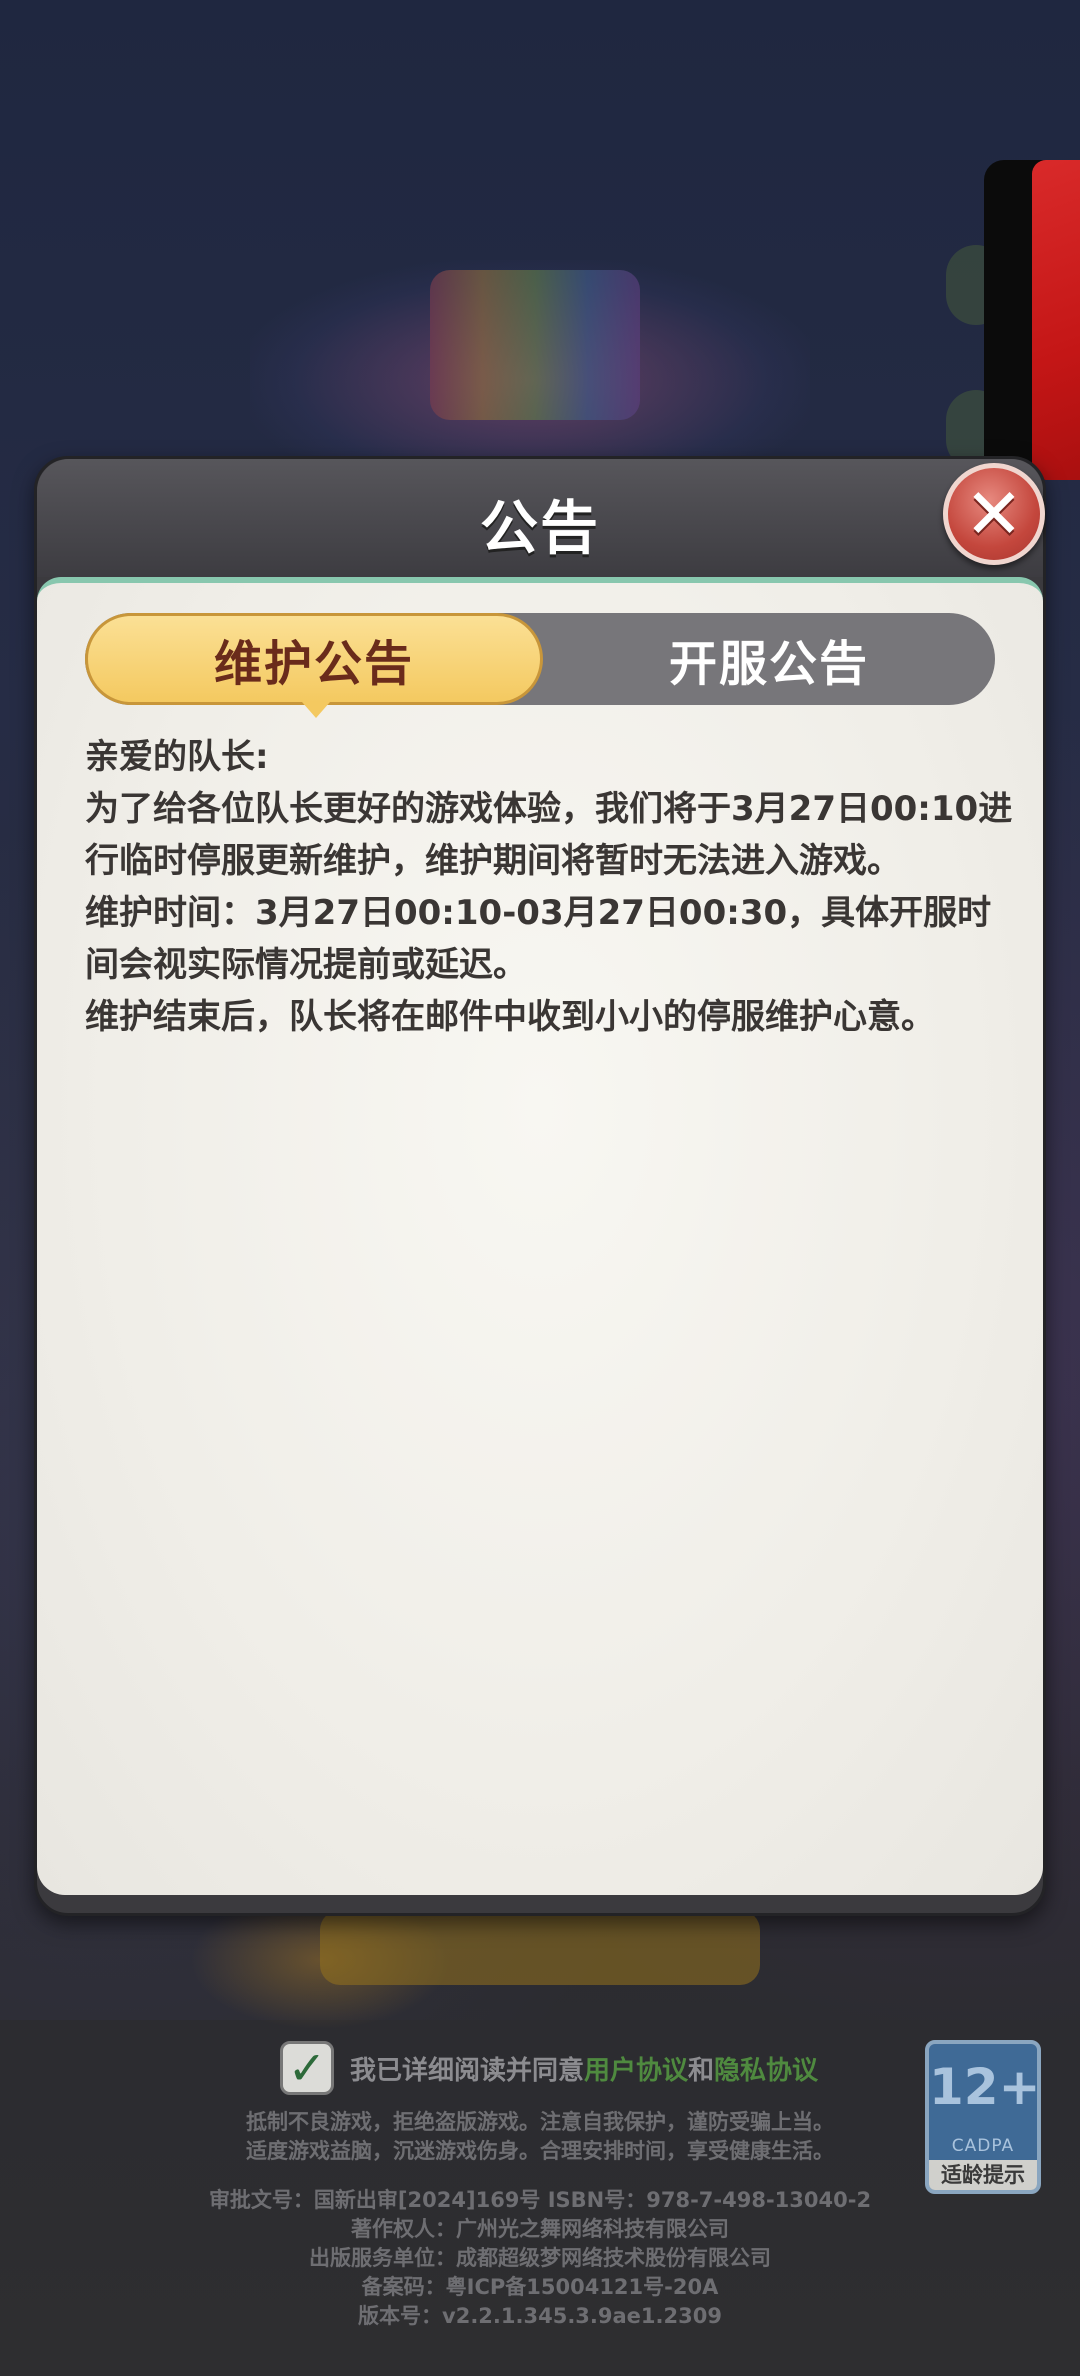 The width and height of the screenshot is (1080, 2376). Describe the element at coordinates (510, 1017) in the screenshot. I see `announcement-paragraph: 维护结束后，队长将在邮件中收到小小的停服维护心意。` at that location.